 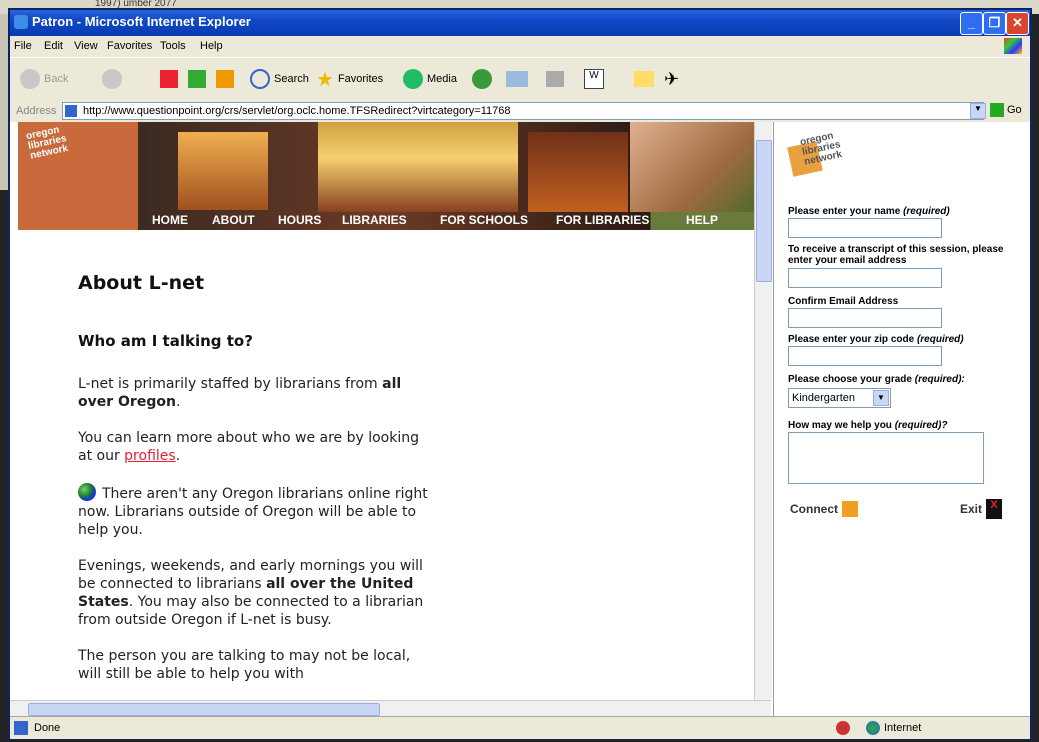 I want to click on p1-end: ., so click(x=178, y=402).